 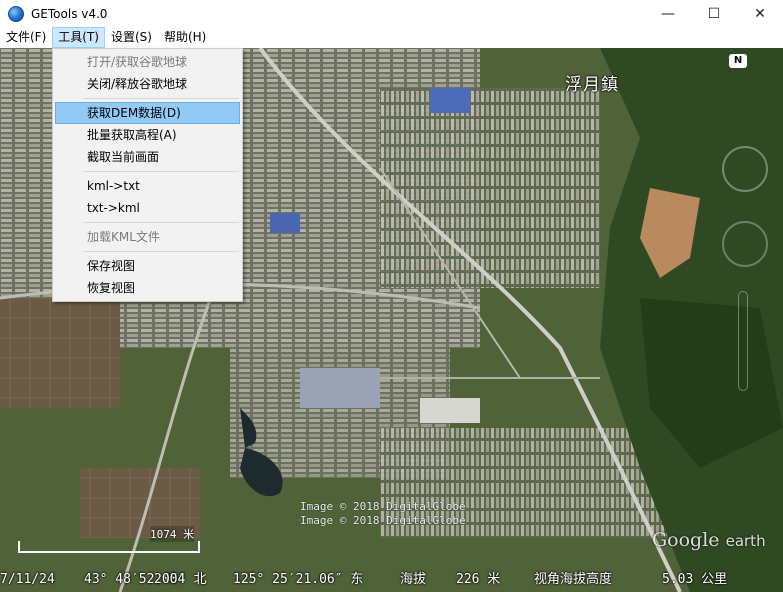 What do you see at coordinates (69, 13) in the screenshot?
I see `window-title: GETools v4.0` at bounding box center [69, 13].